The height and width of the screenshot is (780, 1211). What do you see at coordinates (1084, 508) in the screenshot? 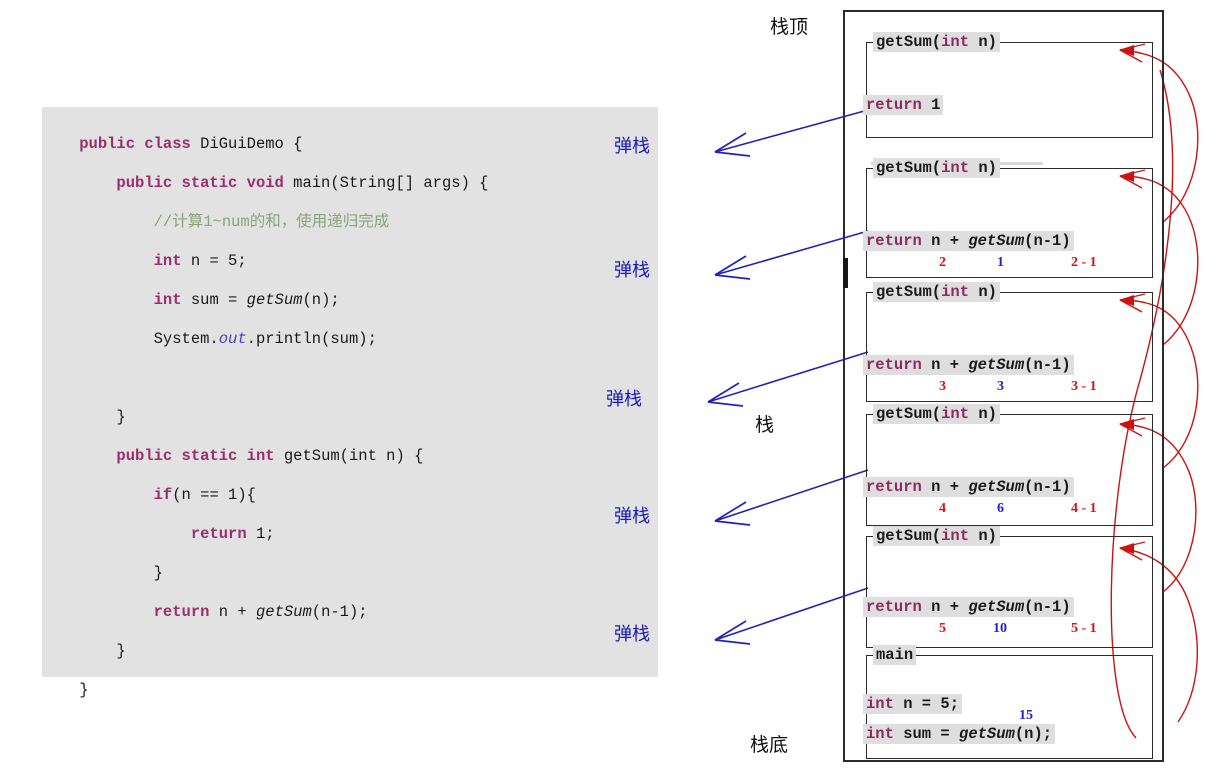
I see `frame-annotation-number: 4 - 1` at bounding box center [1084, 508].